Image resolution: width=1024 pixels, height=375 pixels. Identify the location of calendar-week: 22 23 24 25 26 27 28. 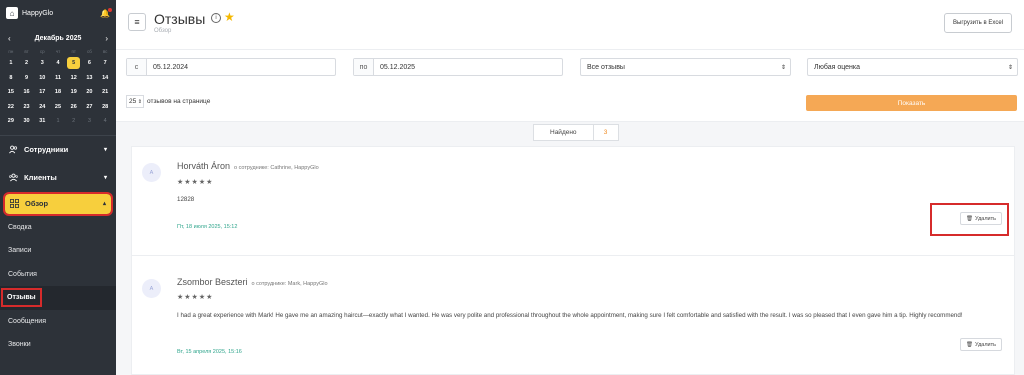
(58, 107).